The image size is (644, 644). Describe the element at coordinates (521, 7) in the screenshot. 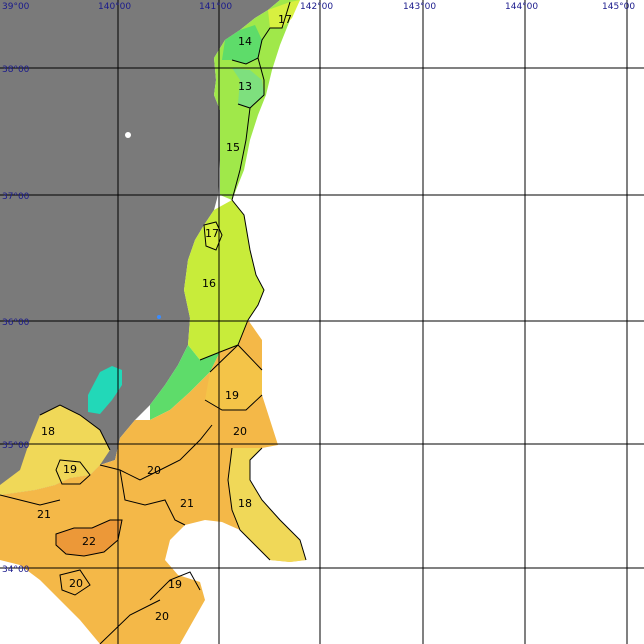

I see `lon-label-144: 144°00` at that location.